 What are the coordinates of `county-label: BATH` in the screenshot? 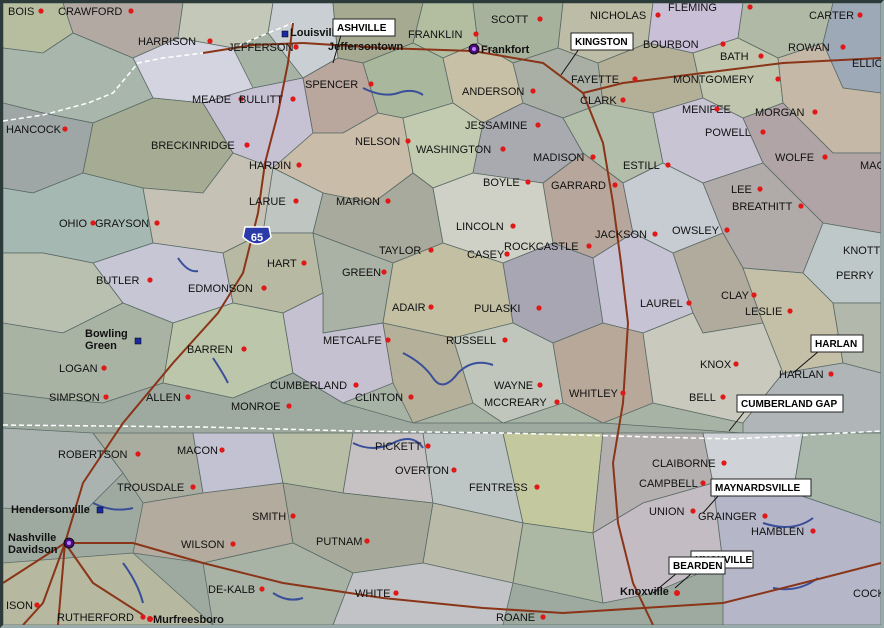 It's located at (734, 57).